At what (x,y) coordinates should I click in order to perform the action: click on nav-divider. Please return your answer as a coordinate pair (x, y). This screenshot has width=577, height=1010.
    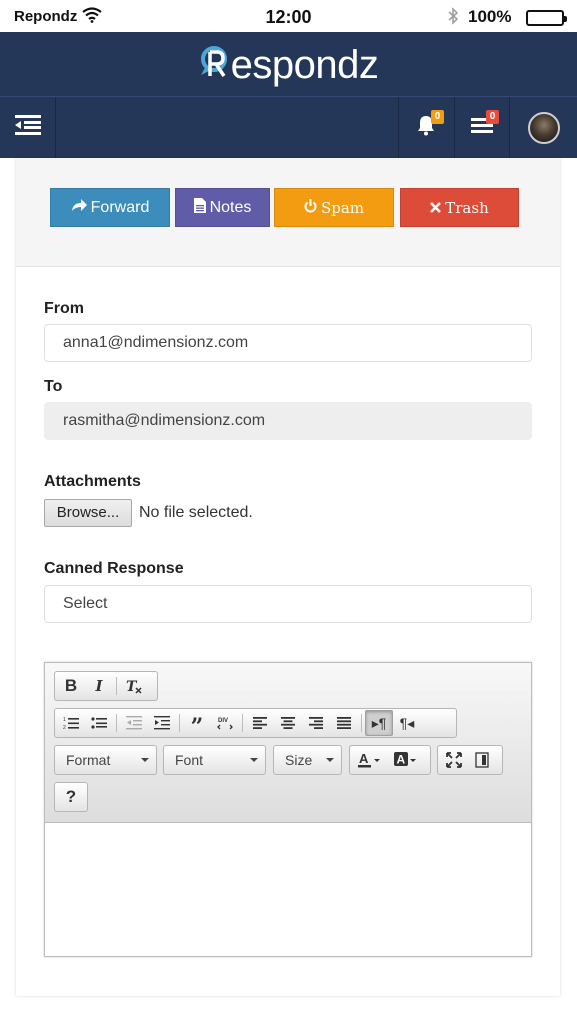
    Looking at the image, I should click on (509, 127).